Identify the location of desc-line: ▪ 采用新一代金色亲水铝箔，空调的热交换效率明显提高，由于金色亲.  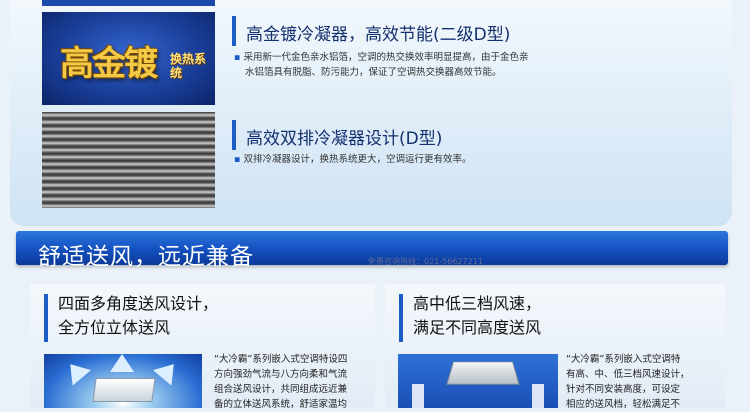
(381, 57).